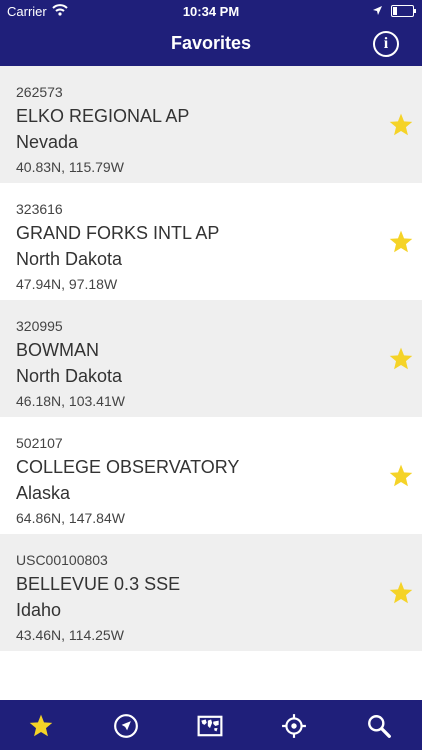  What do you see at coordinates (377, 11) in the screenshot?
I see `location-arrow-icon` at bounding box center [377, 11].